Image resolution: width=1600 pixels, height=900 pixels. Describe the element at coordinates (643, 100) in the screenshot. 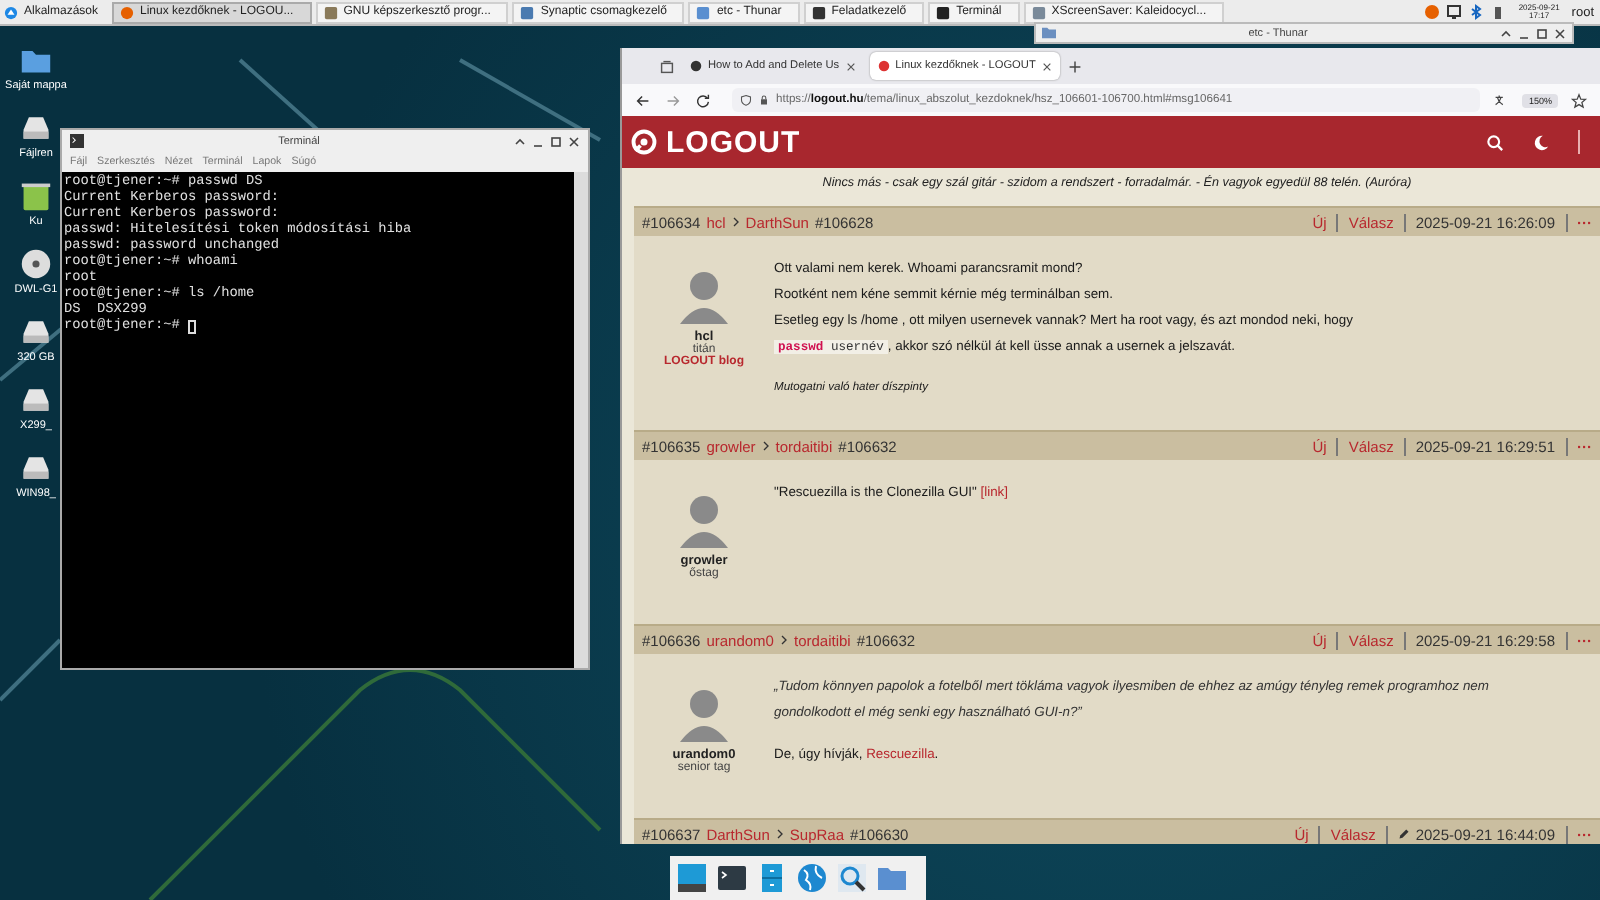

I see `back-arrow-icon` at that location.